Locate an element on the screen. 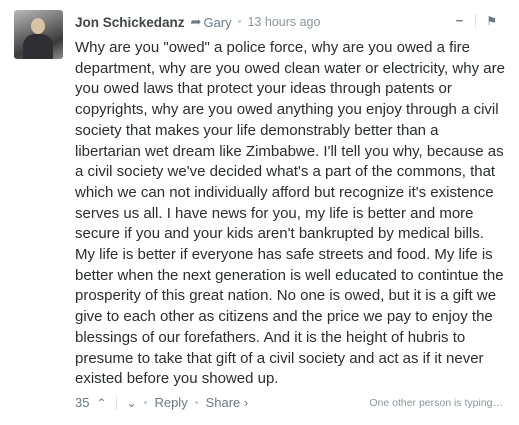 This screenshot has height=425, width=519. timestamp-link: 13 hours ago is located at coordinates (283, 22).